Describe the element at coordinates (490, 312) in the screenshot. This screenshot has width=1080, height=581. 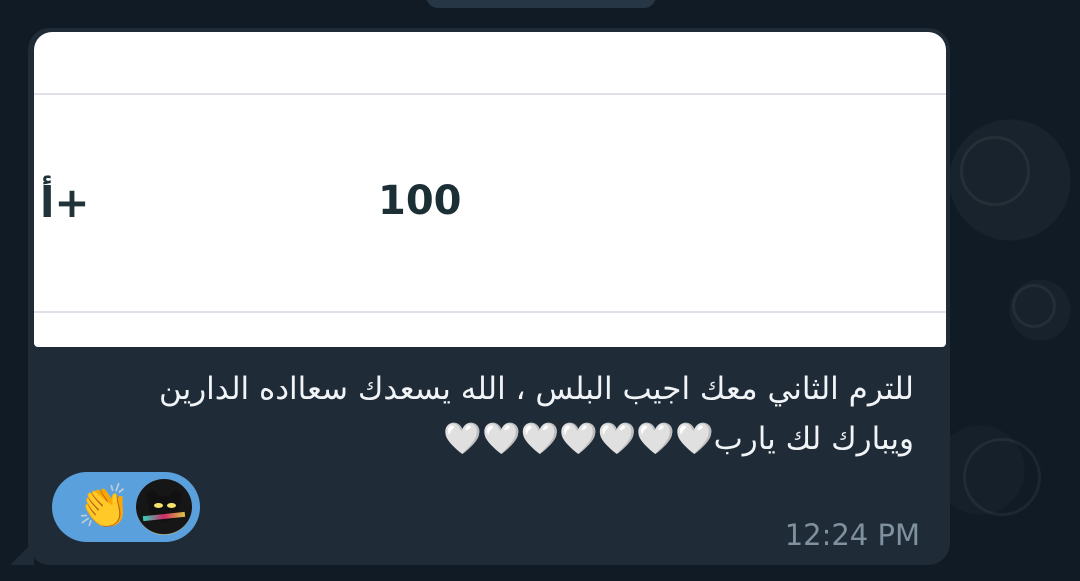
I see `image-divider-bottom` at that location.